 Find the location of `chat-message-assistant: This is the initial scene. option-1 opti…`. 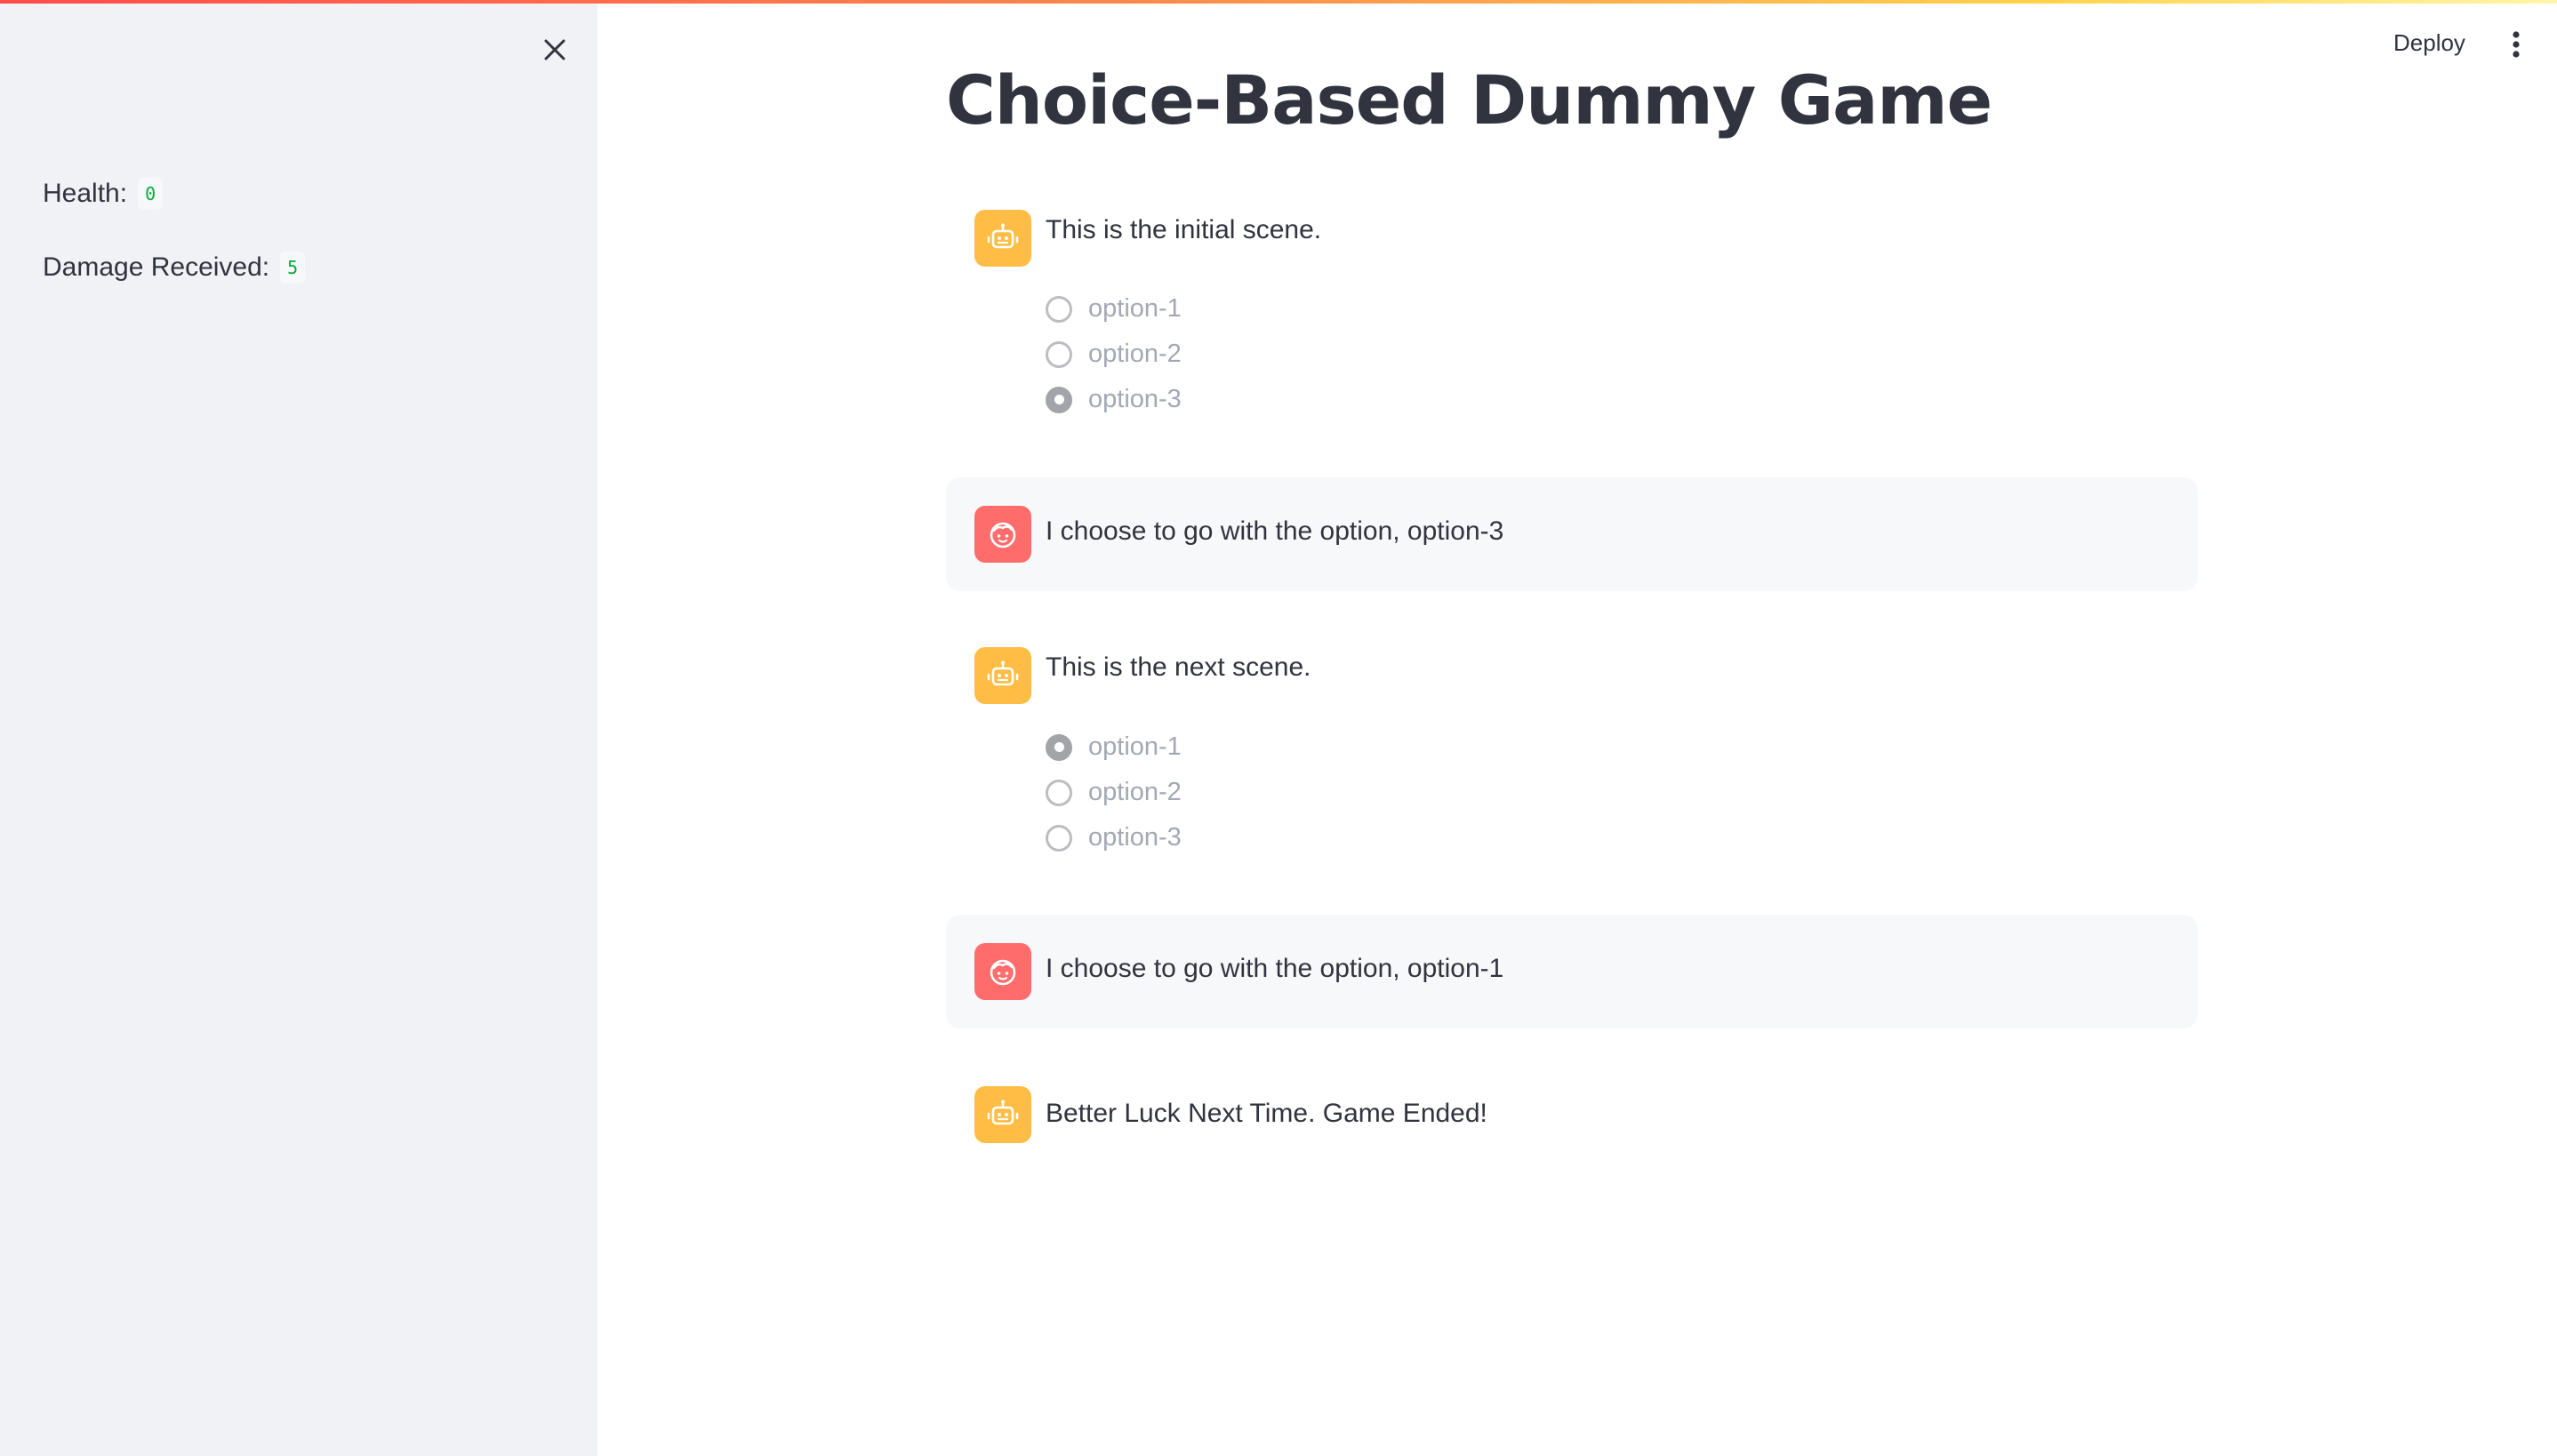

chat-message-assistant: This is the initial scene. option-1 opti… is located at coordinates (1572, 314).